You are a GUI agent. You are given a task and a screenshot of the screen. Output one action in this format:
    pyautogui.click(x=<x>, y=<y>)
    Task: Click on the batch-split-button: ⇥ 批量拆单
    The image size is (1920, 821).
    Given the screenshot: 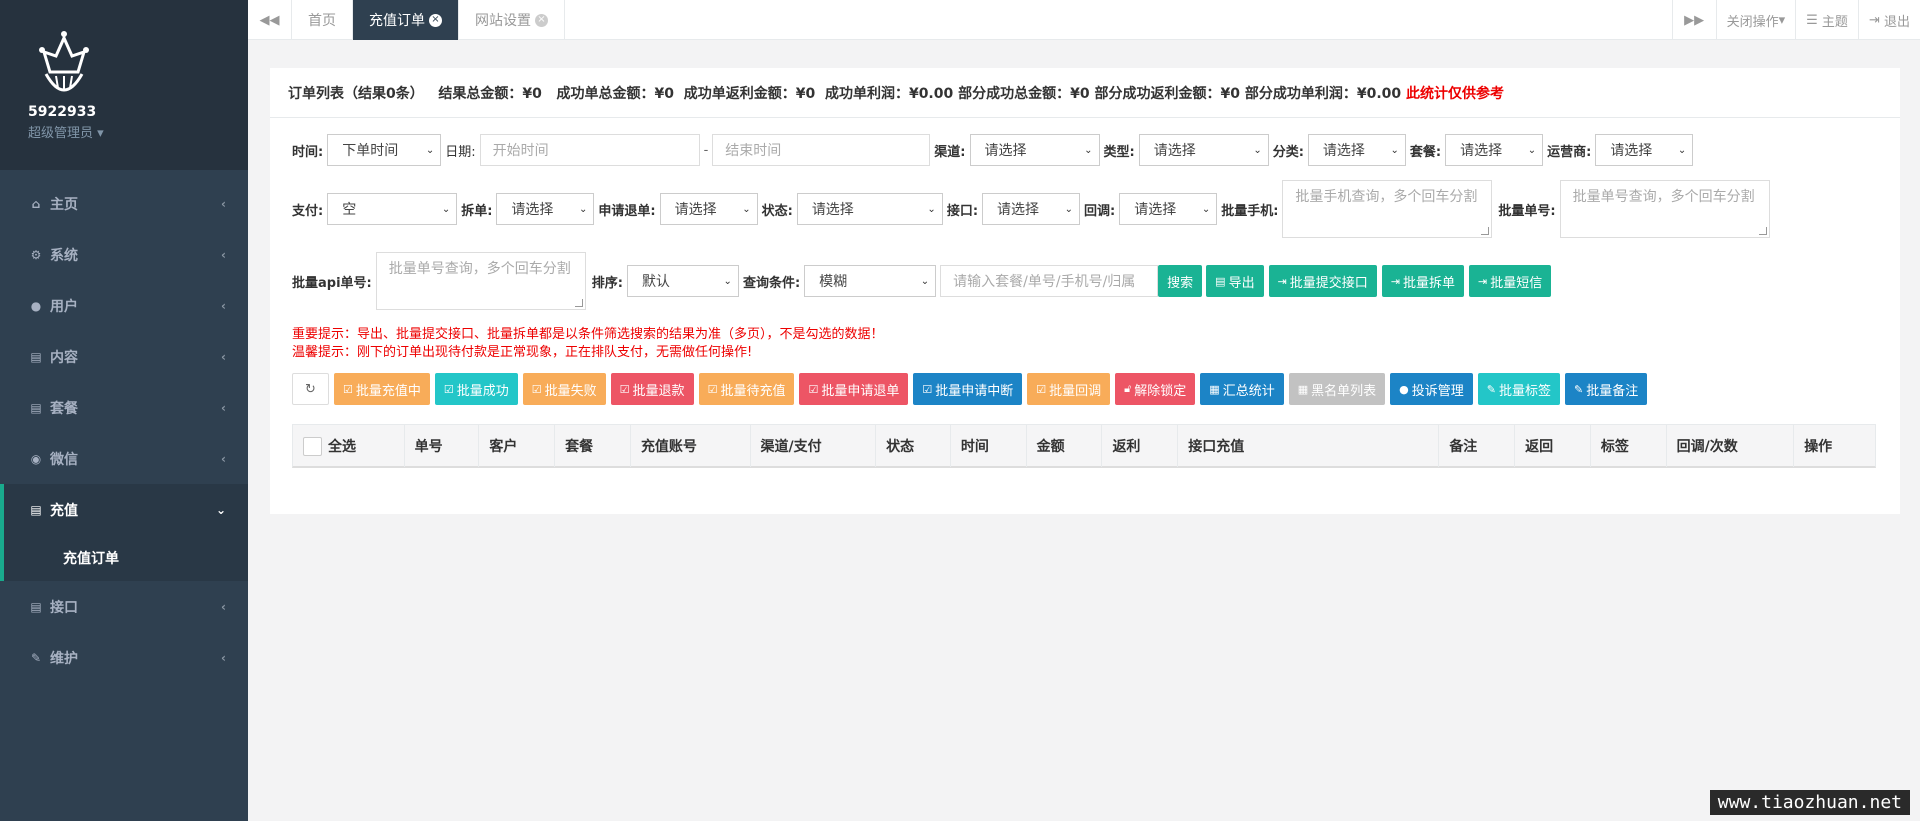 What is the action you would take?
    pyautogui.click(x=1423, y=281)
    